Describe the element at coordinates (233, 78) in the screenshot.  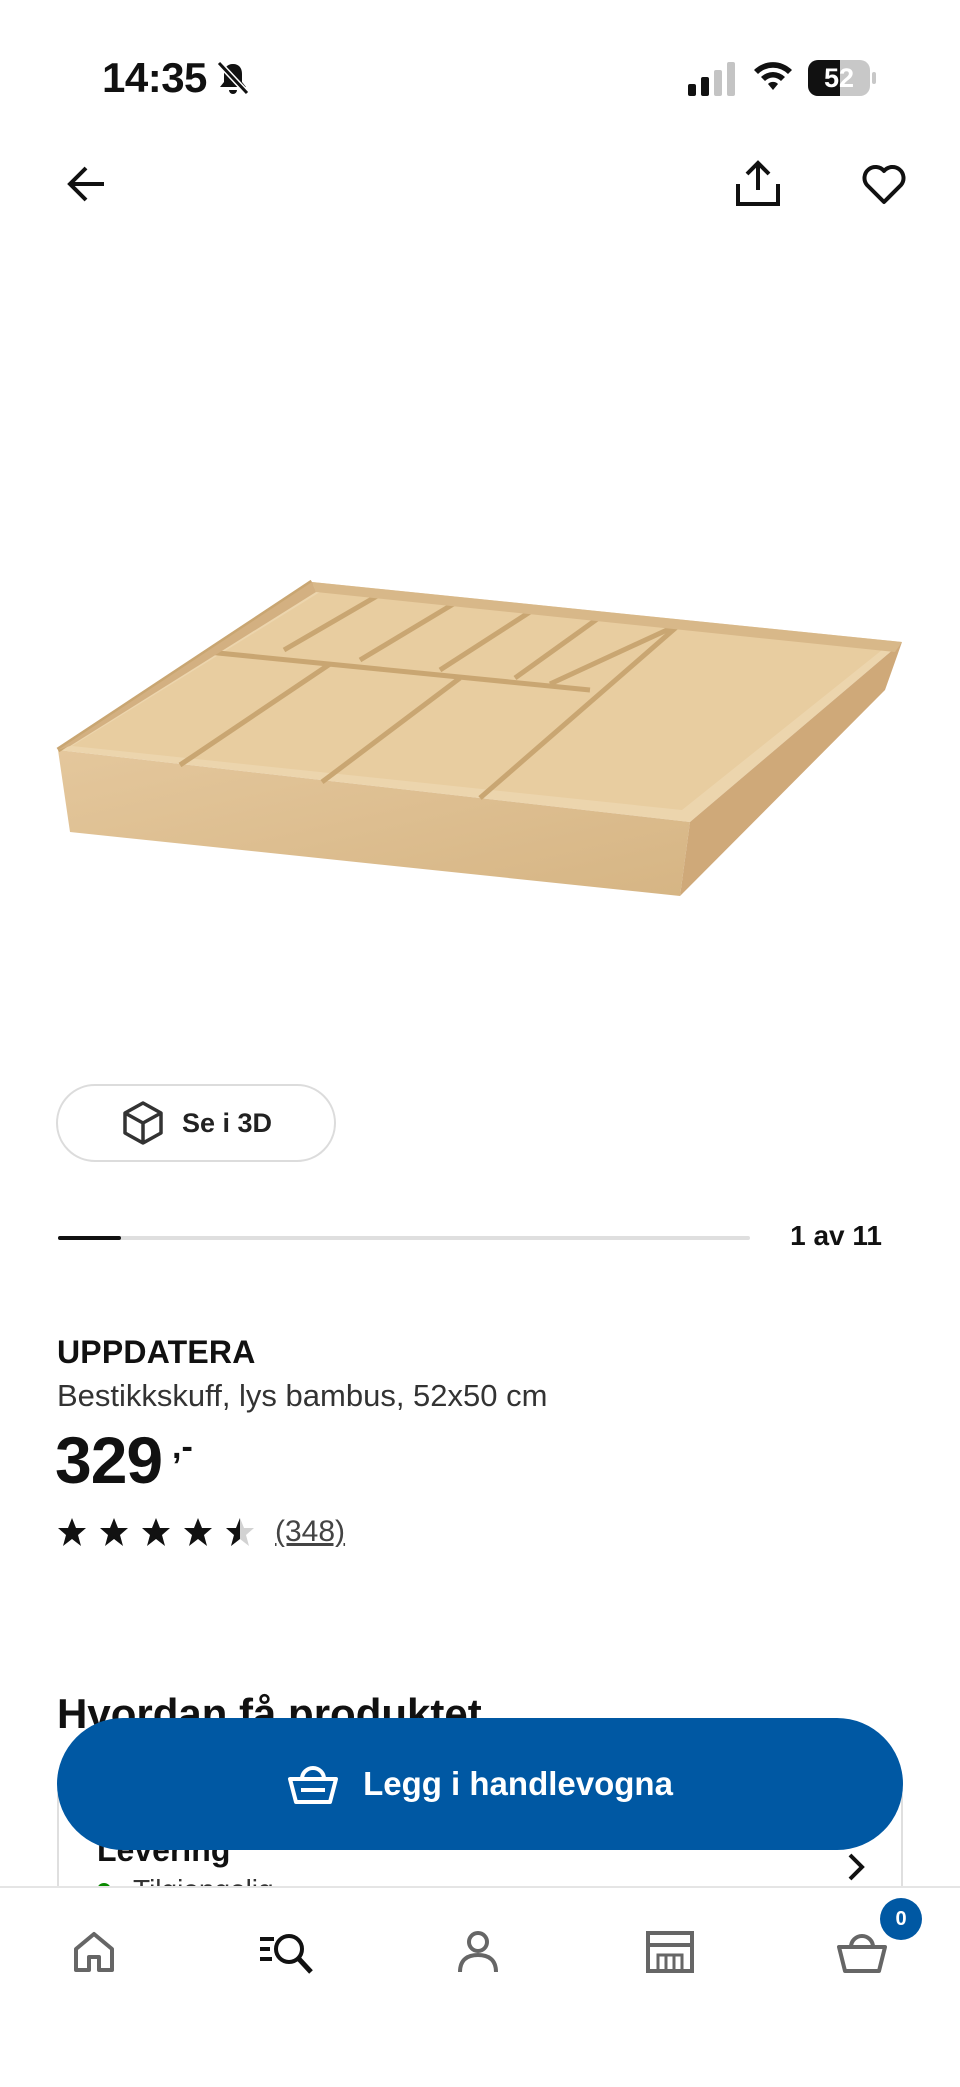
I see `bell-off-icon` at that location.